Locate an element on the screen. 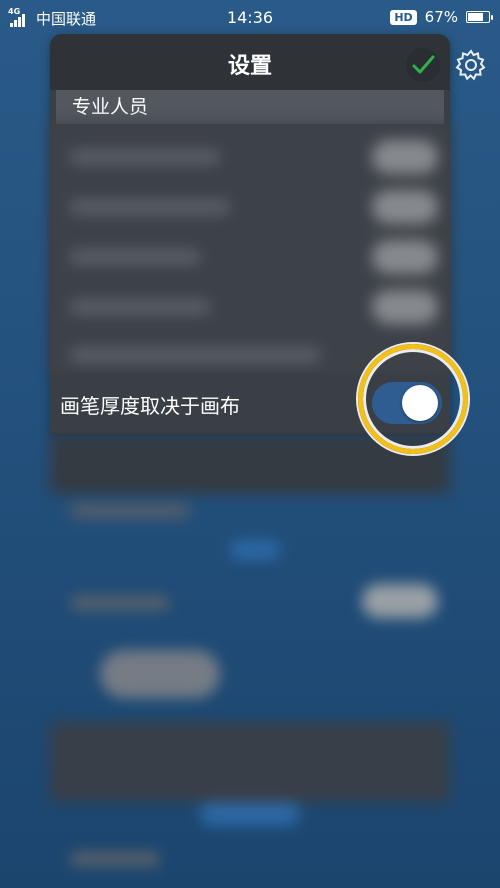 Image resolution: width=500 pixels, height=888 pixels. page-title: 设置 is located at coordinates (249, 66).